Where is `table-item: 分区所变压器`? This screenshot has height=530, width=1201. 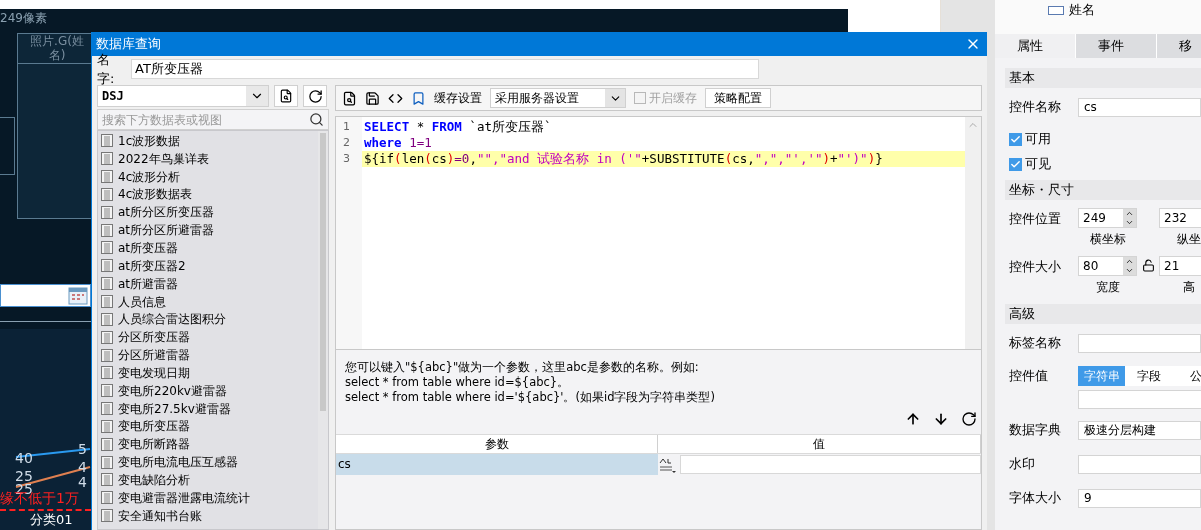 table-item: 分区所变压器 is located at coordinates (209, 337).